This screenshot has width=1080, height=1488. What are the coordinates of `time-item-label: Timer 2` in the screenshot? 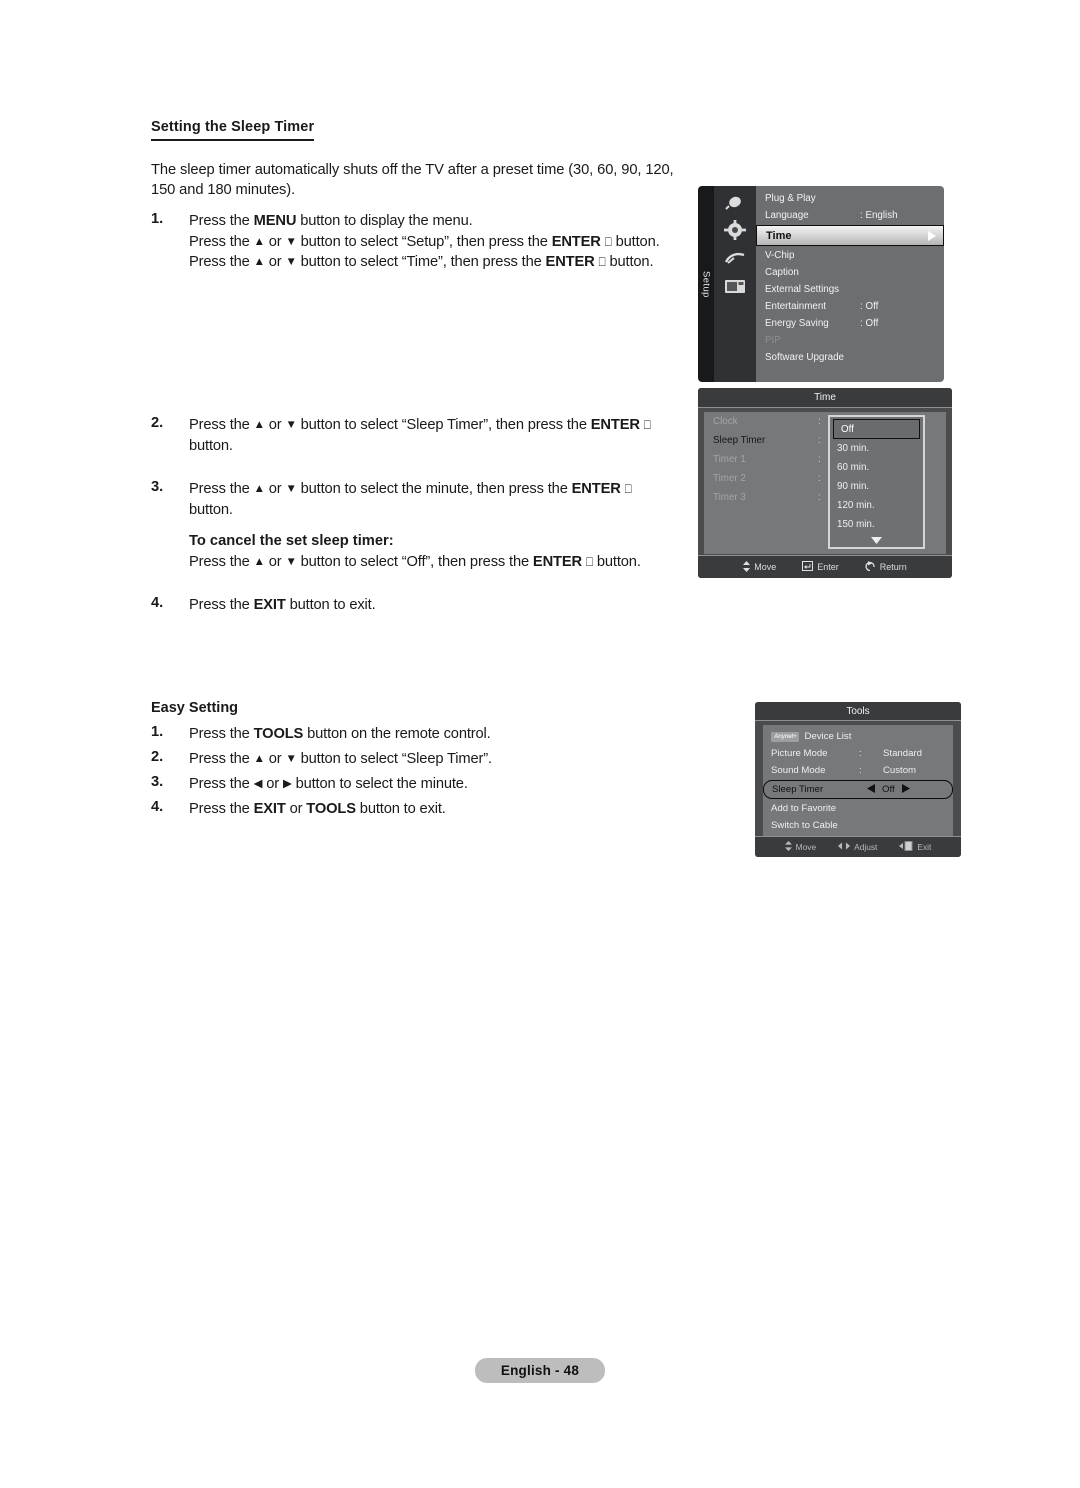 It's located at (729, 478).